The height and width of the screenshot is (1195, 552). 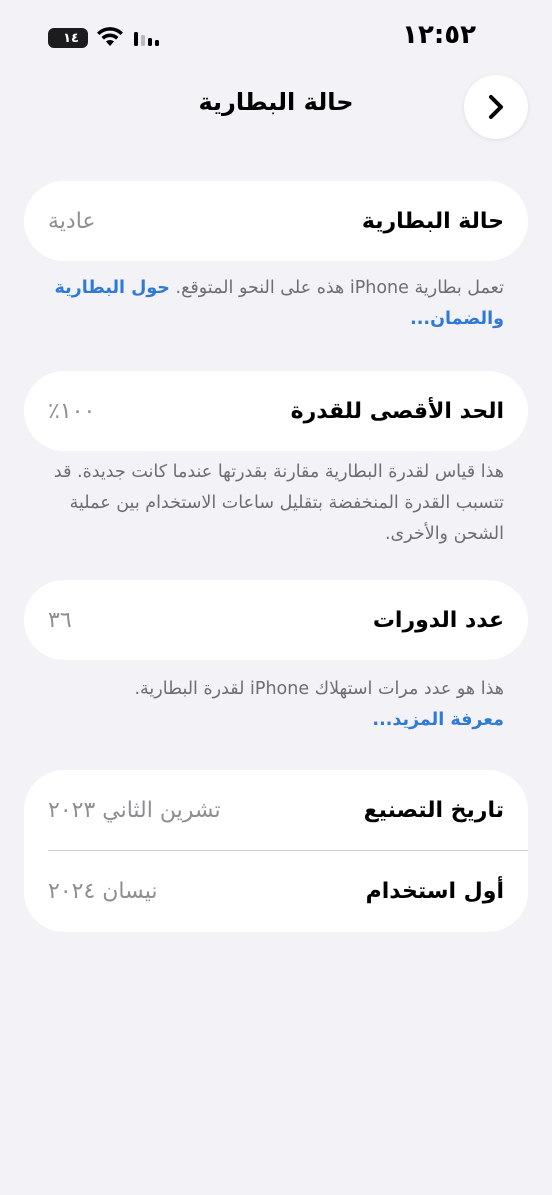 I want to click on battery-health-value: عادية, so click(x=72, y=221).